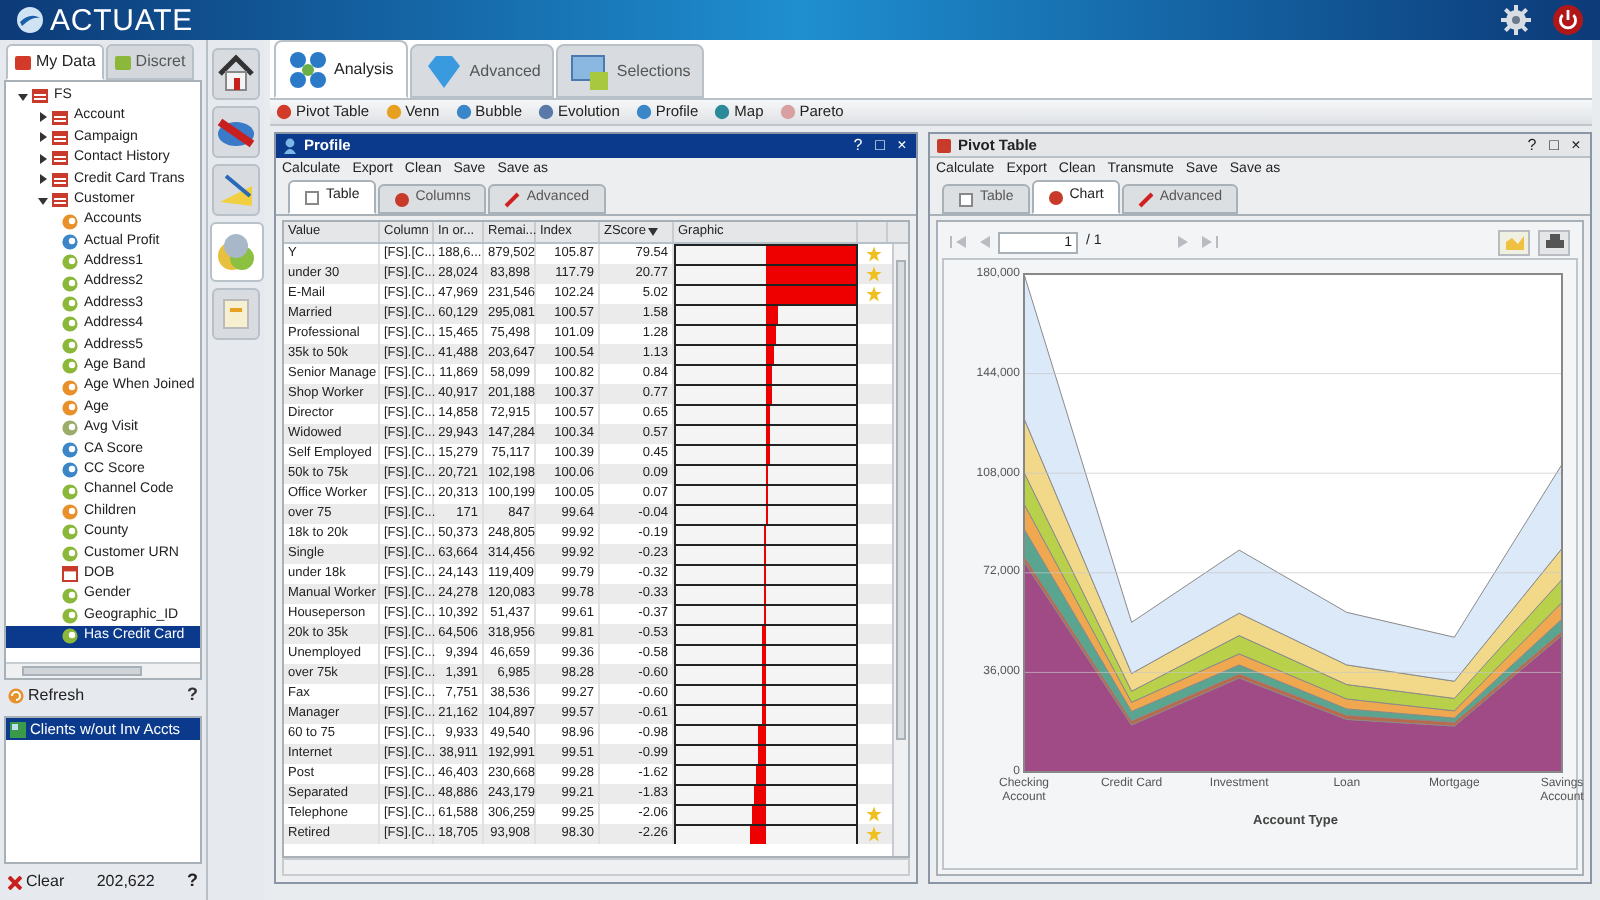 This screenshot has height=900, width=1600. Describe the element at coordinates (308, 69) in the screenshot. I see `network-icon` at that location.